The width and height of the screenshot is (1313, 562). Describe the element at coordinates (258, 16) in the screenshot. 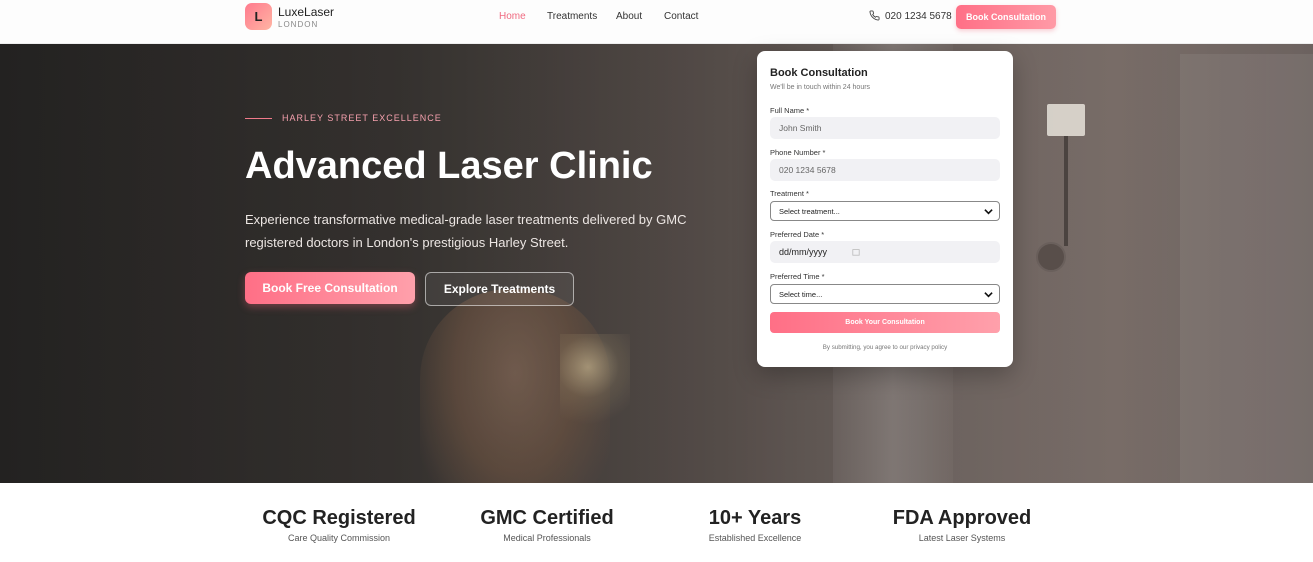

I see `logo-mark: L` at that location.